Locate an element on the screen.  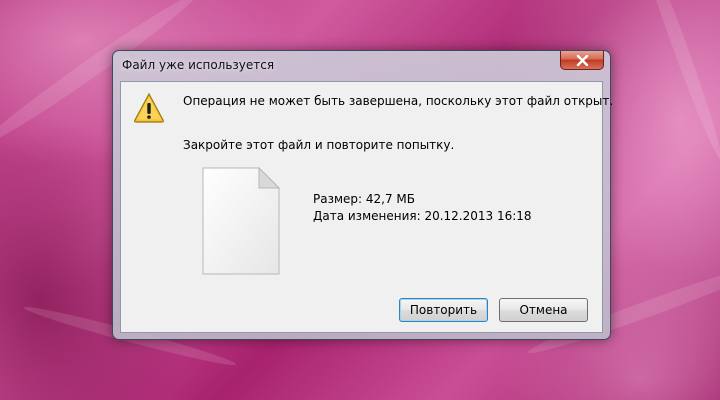
dialog-title: Файл уже используется is located at coordinates (198, 65).